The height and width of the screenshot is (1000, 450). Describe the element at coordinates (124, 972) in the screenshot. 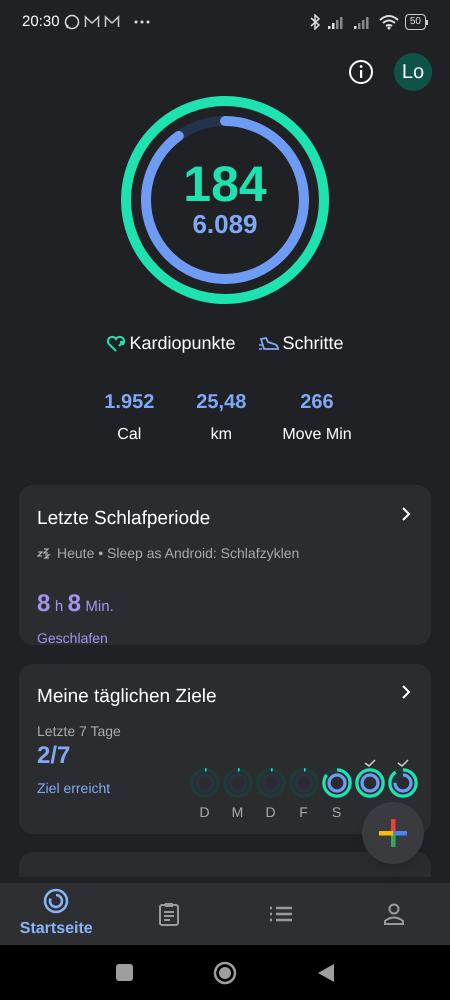

I see `recents-button` at that location.